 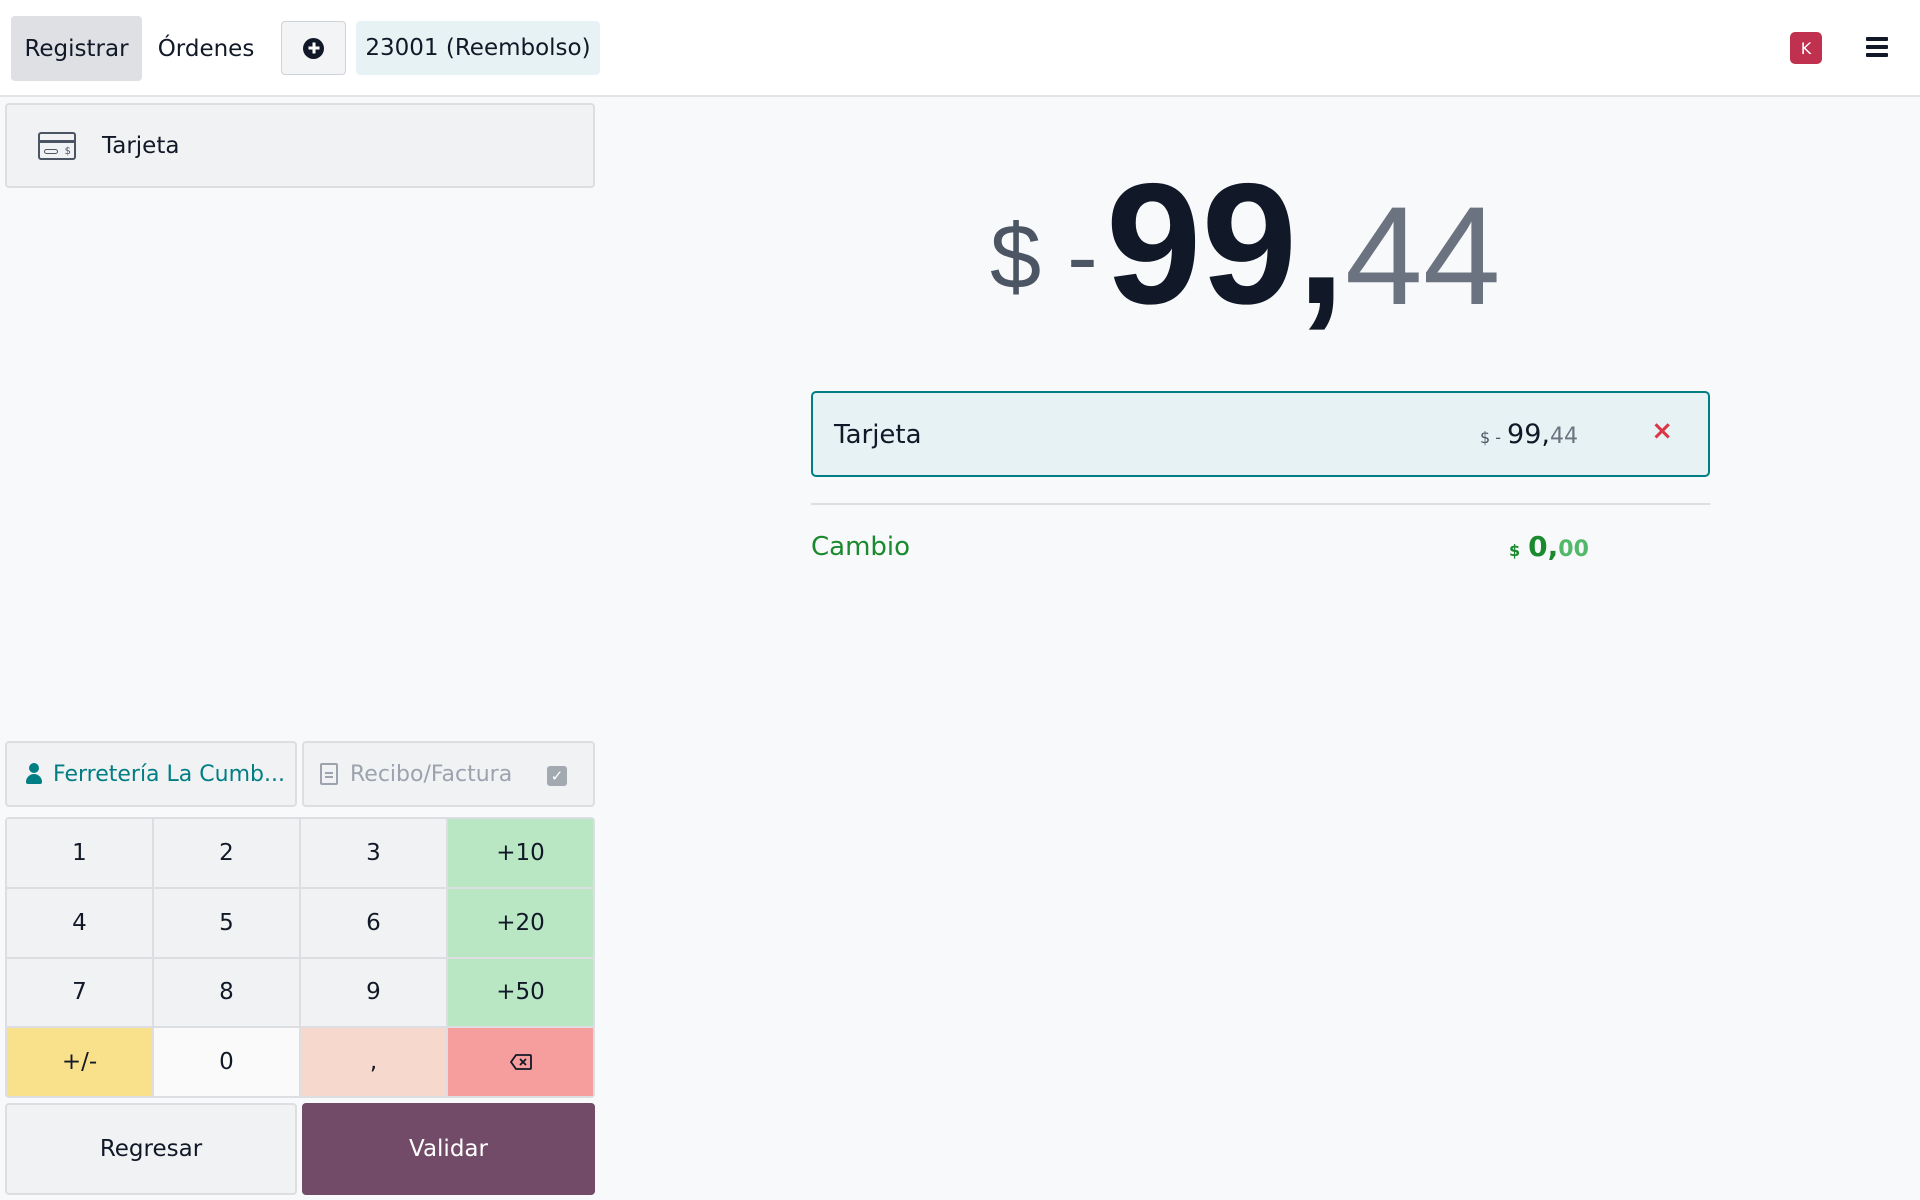 I want to click on payment-line-decimal: 44, so click(x=1564, y=436).